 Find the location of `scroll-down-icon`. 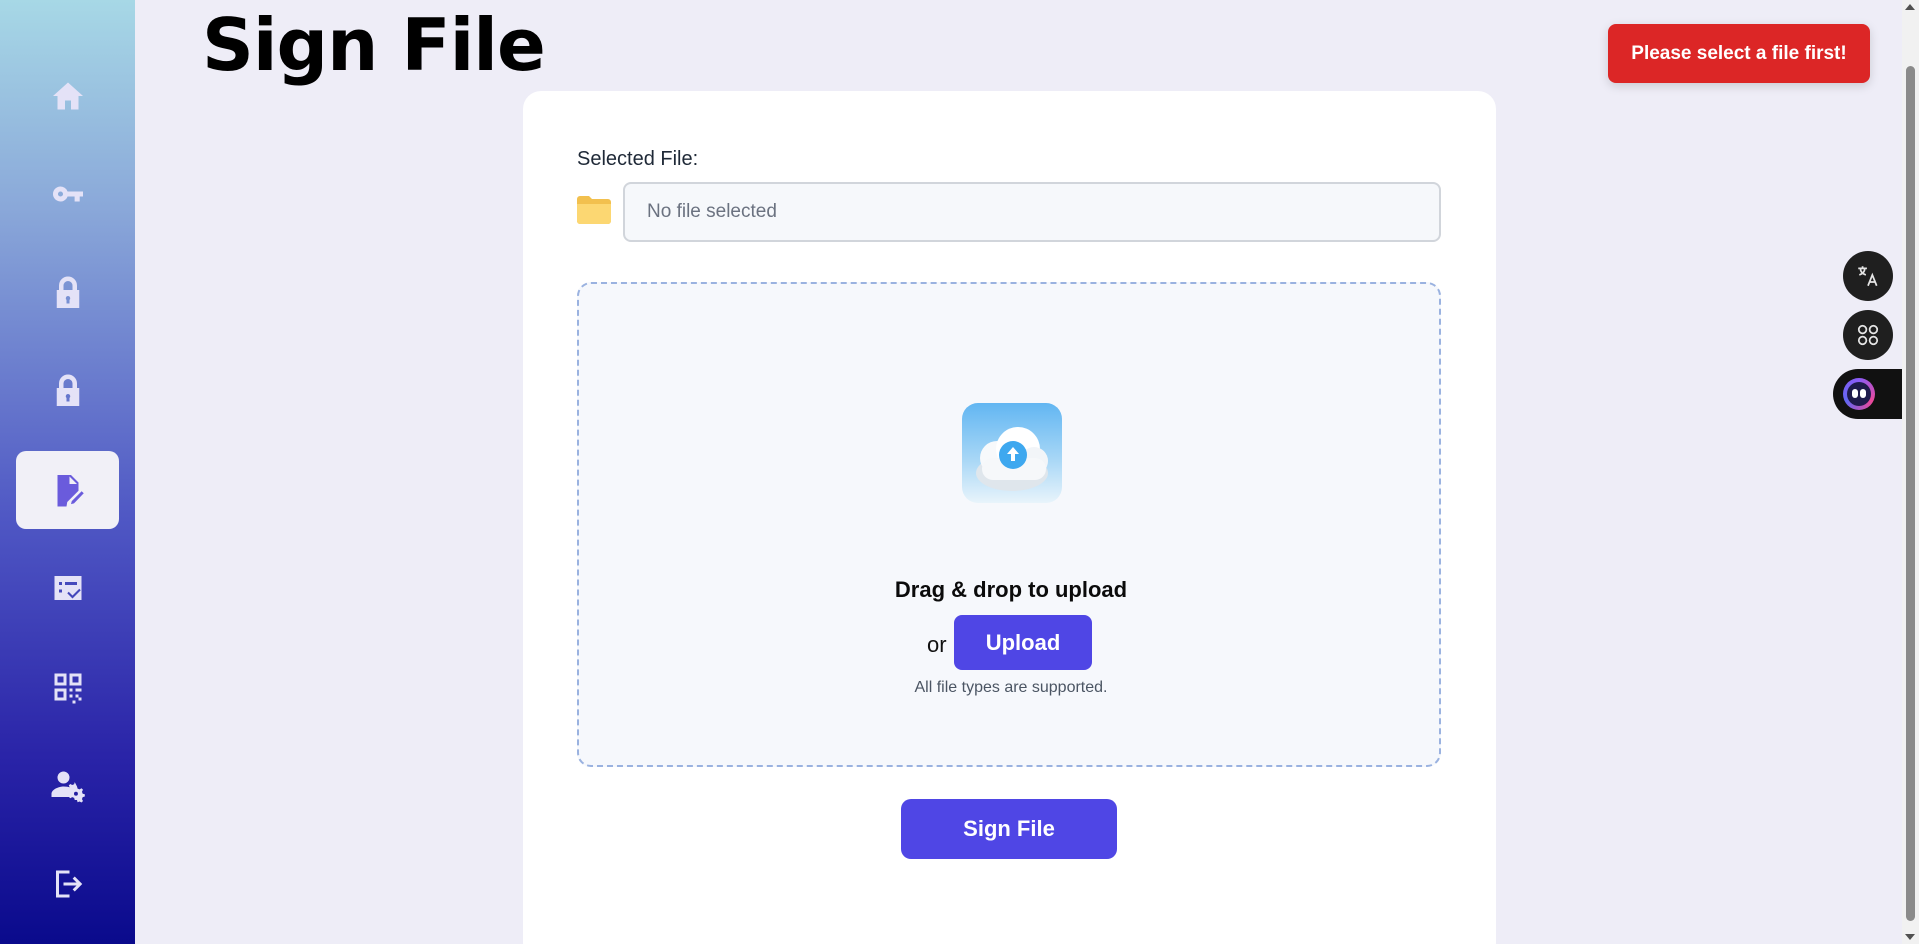

scroll-down-icon is located at coordinates (1910, 937).